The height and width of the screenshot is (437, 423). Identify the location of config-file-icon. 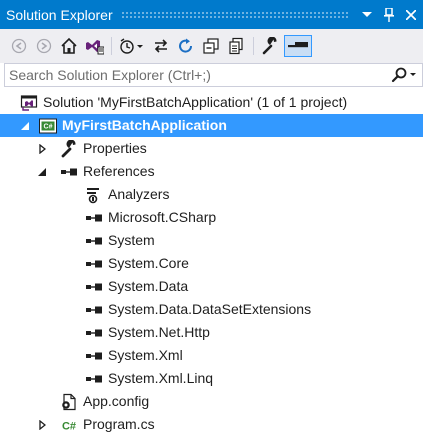
(69, 402).